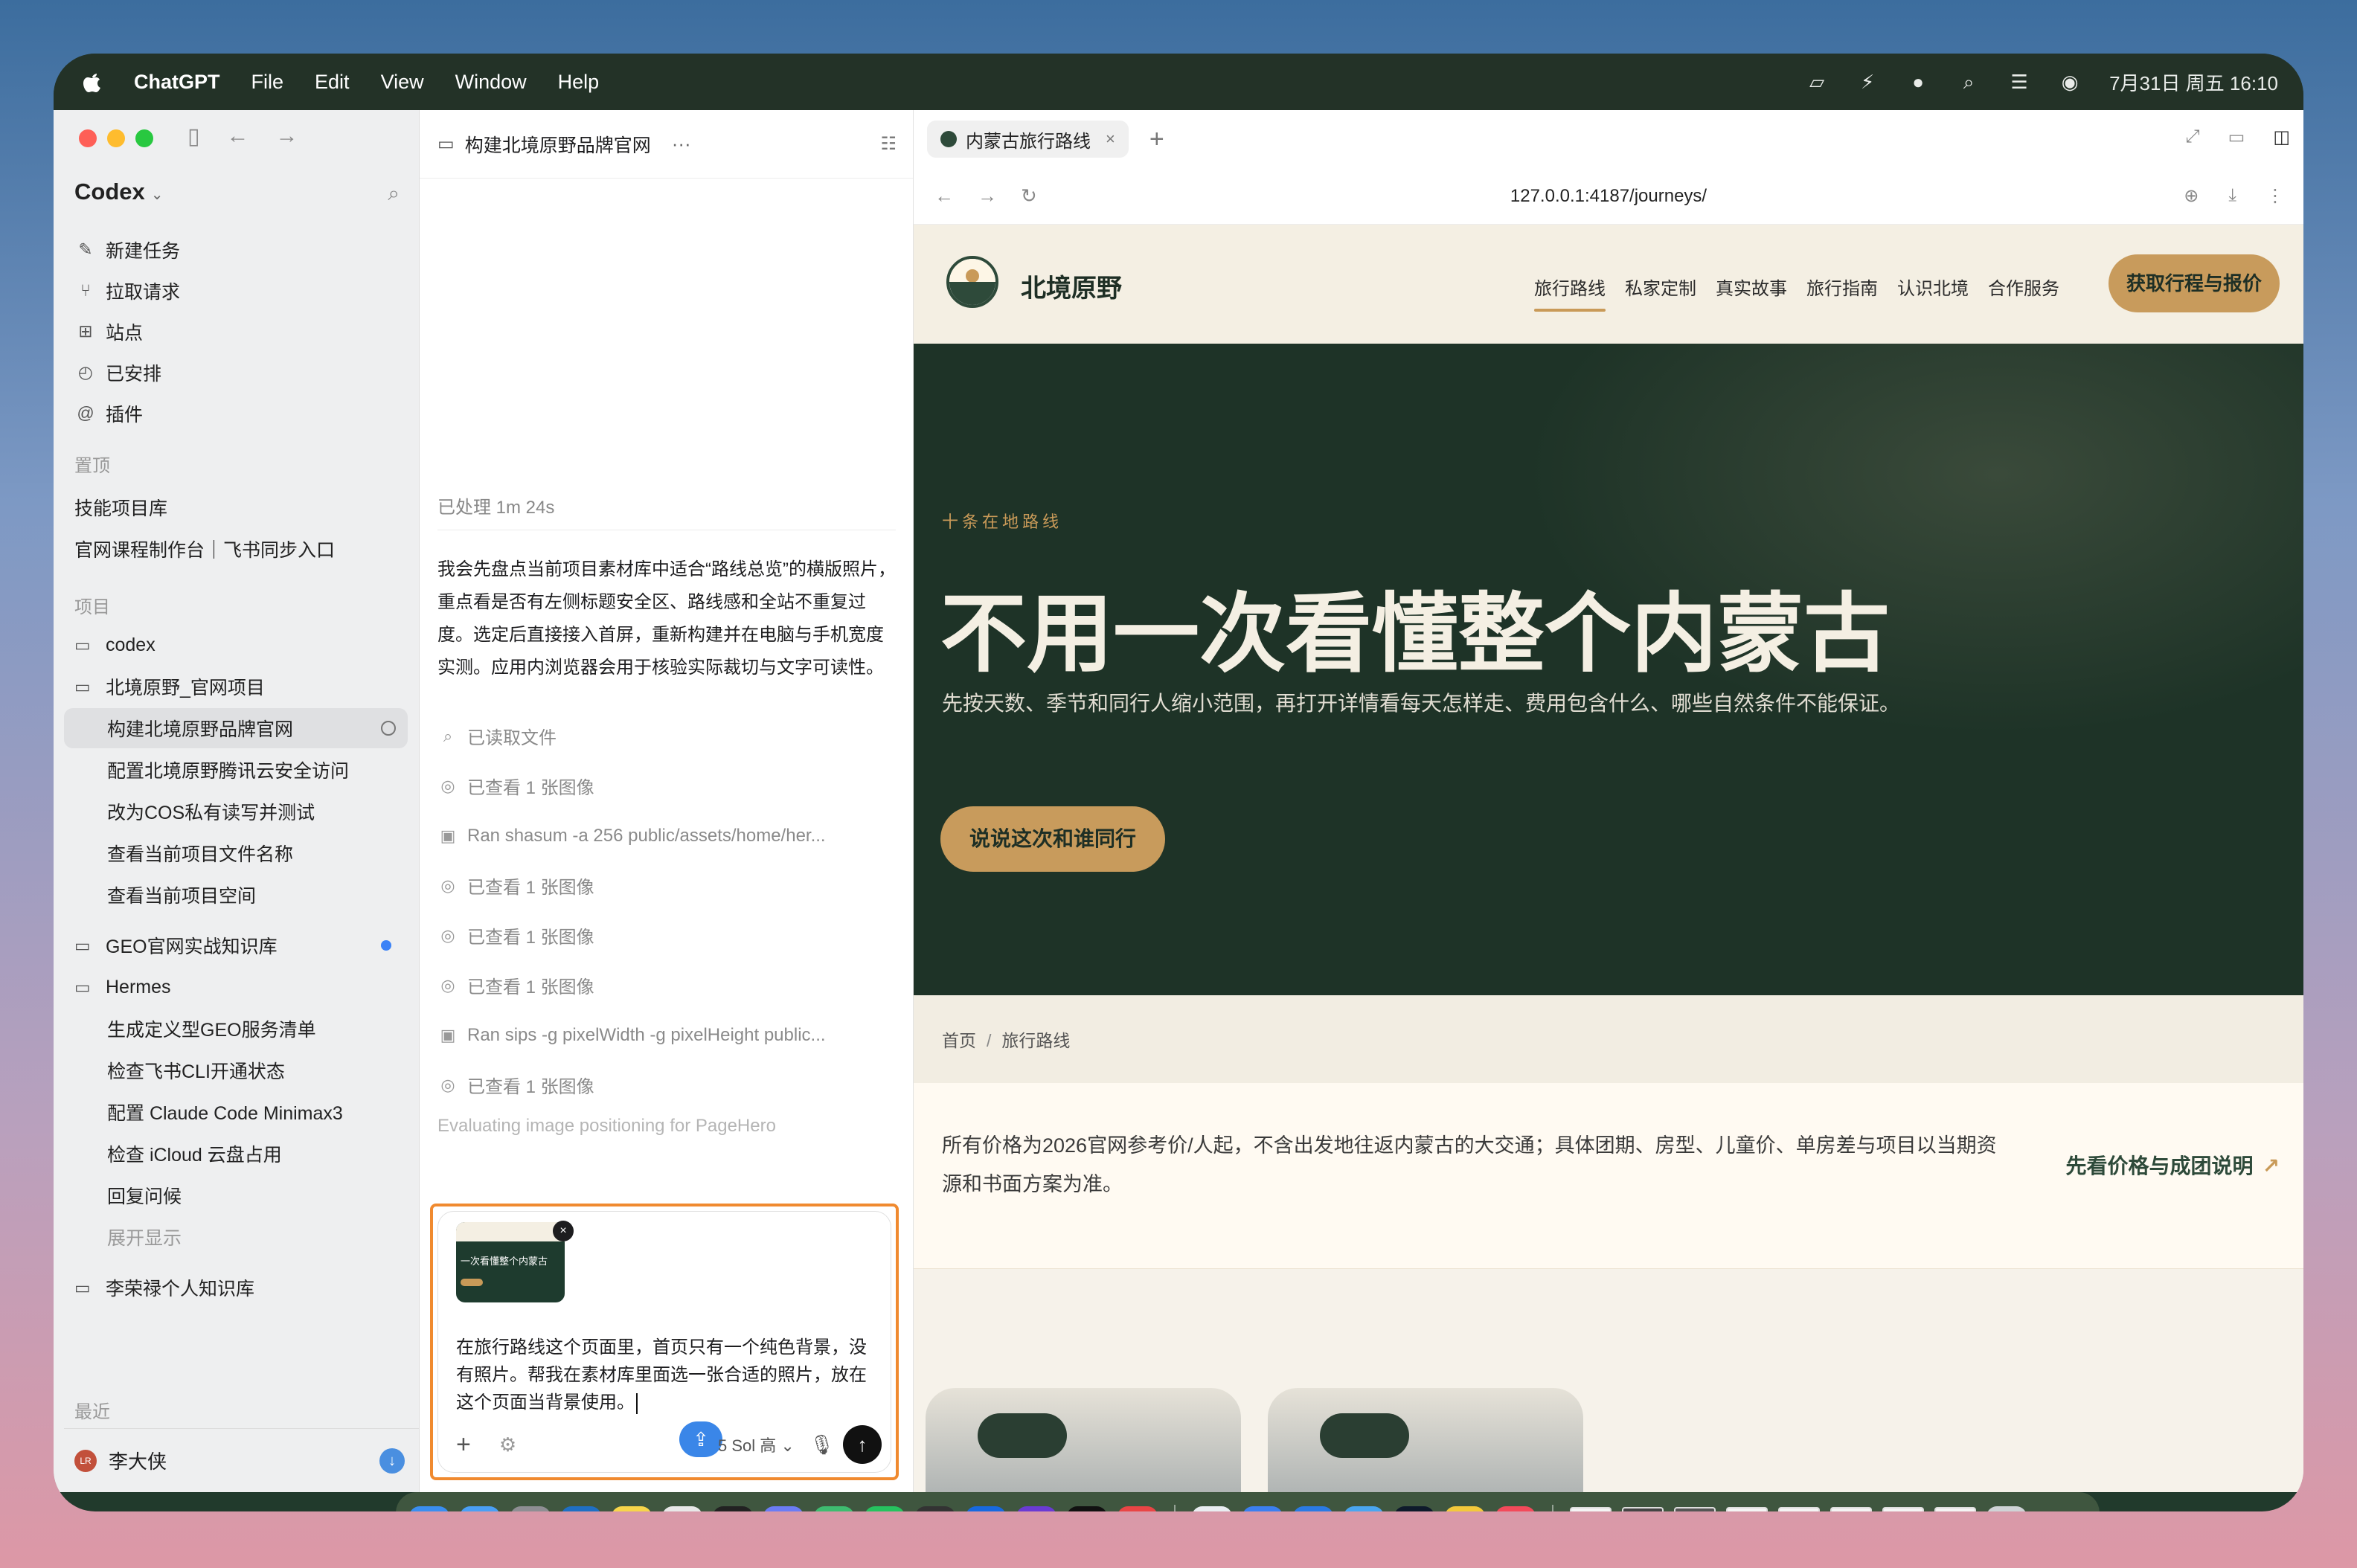 The height and width of the screenshot is (1568, 2357). Describe the element at coordinates (238, 331) in the screenshot. I see `sidebar-item-sites: ⊞ 站点` at that location.